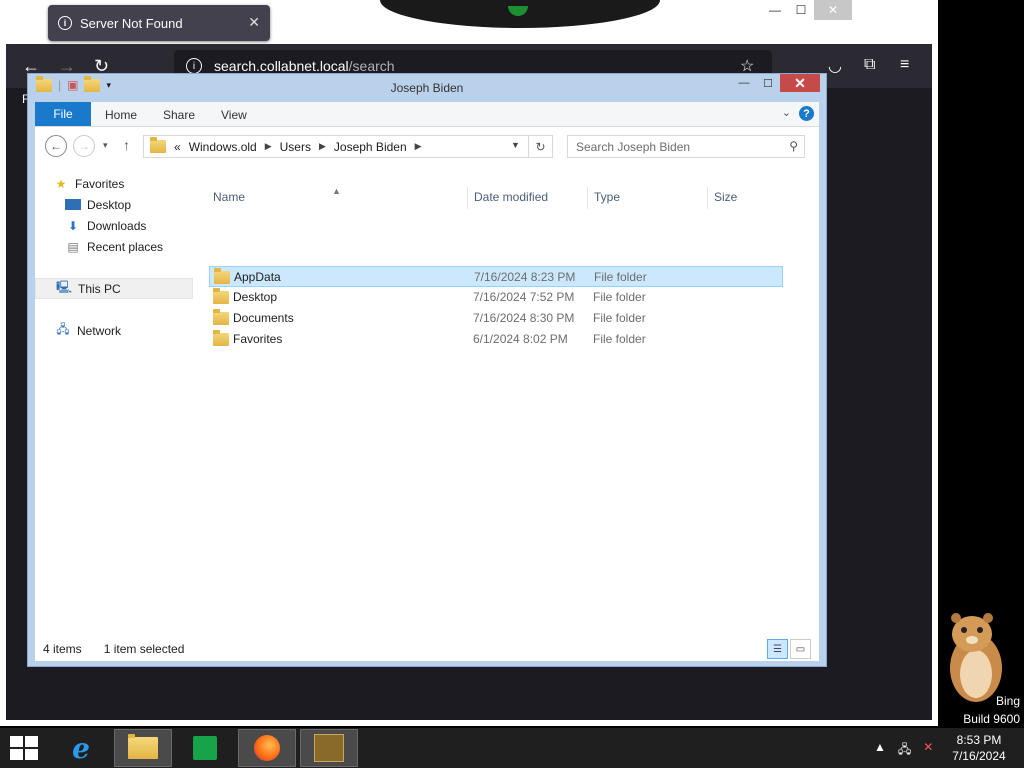 This screenshot has width=1024, height=768. Describe the element at coordinates (73, 204) in the screenshot. I see `desktop-icon` at that location.